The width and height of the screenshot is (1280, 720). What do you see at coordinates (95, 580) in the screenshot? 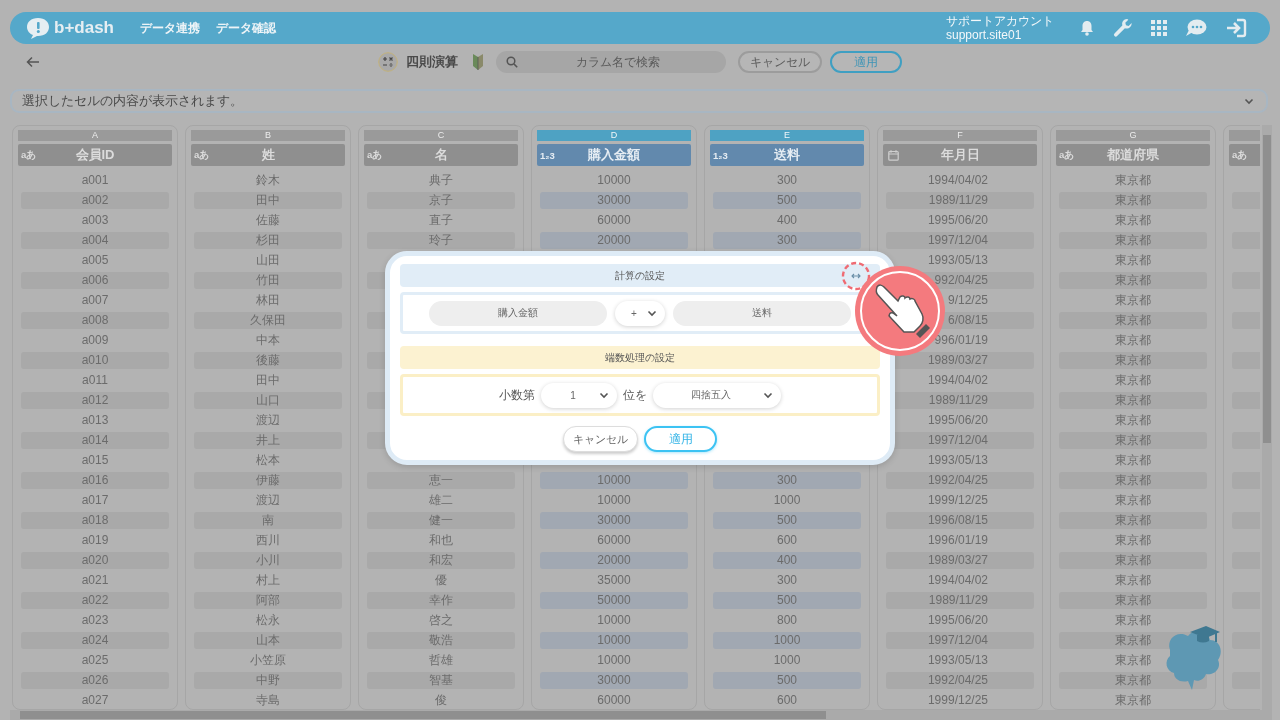
I see `table-cell: a021` at bounding box center [95, 580].